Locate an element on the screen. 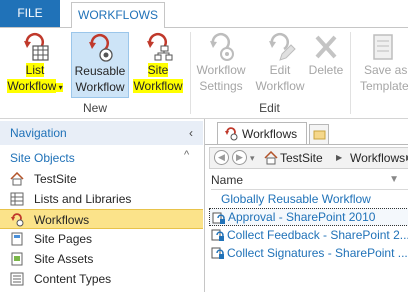 The image size is (408, 292). list-workflow-icon is located at coordinates (36, 46).